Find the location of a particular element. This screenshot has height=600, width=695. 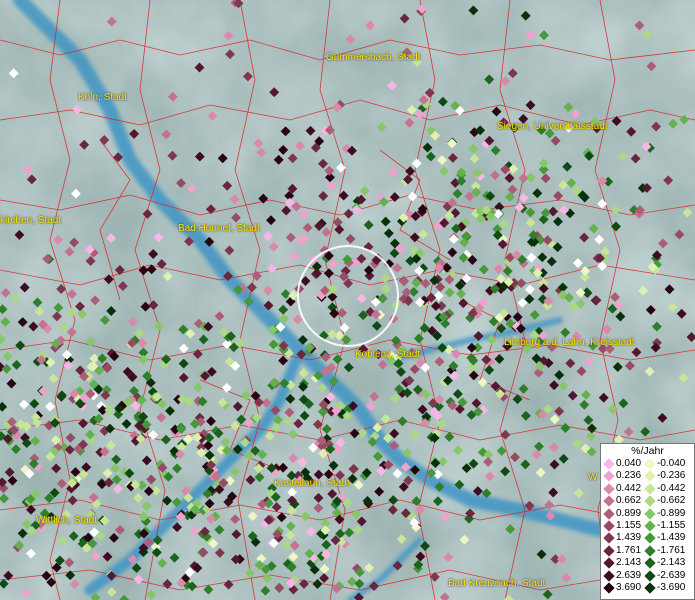

legend-value-negative: -2.639 is located at coordinates (671, 575).